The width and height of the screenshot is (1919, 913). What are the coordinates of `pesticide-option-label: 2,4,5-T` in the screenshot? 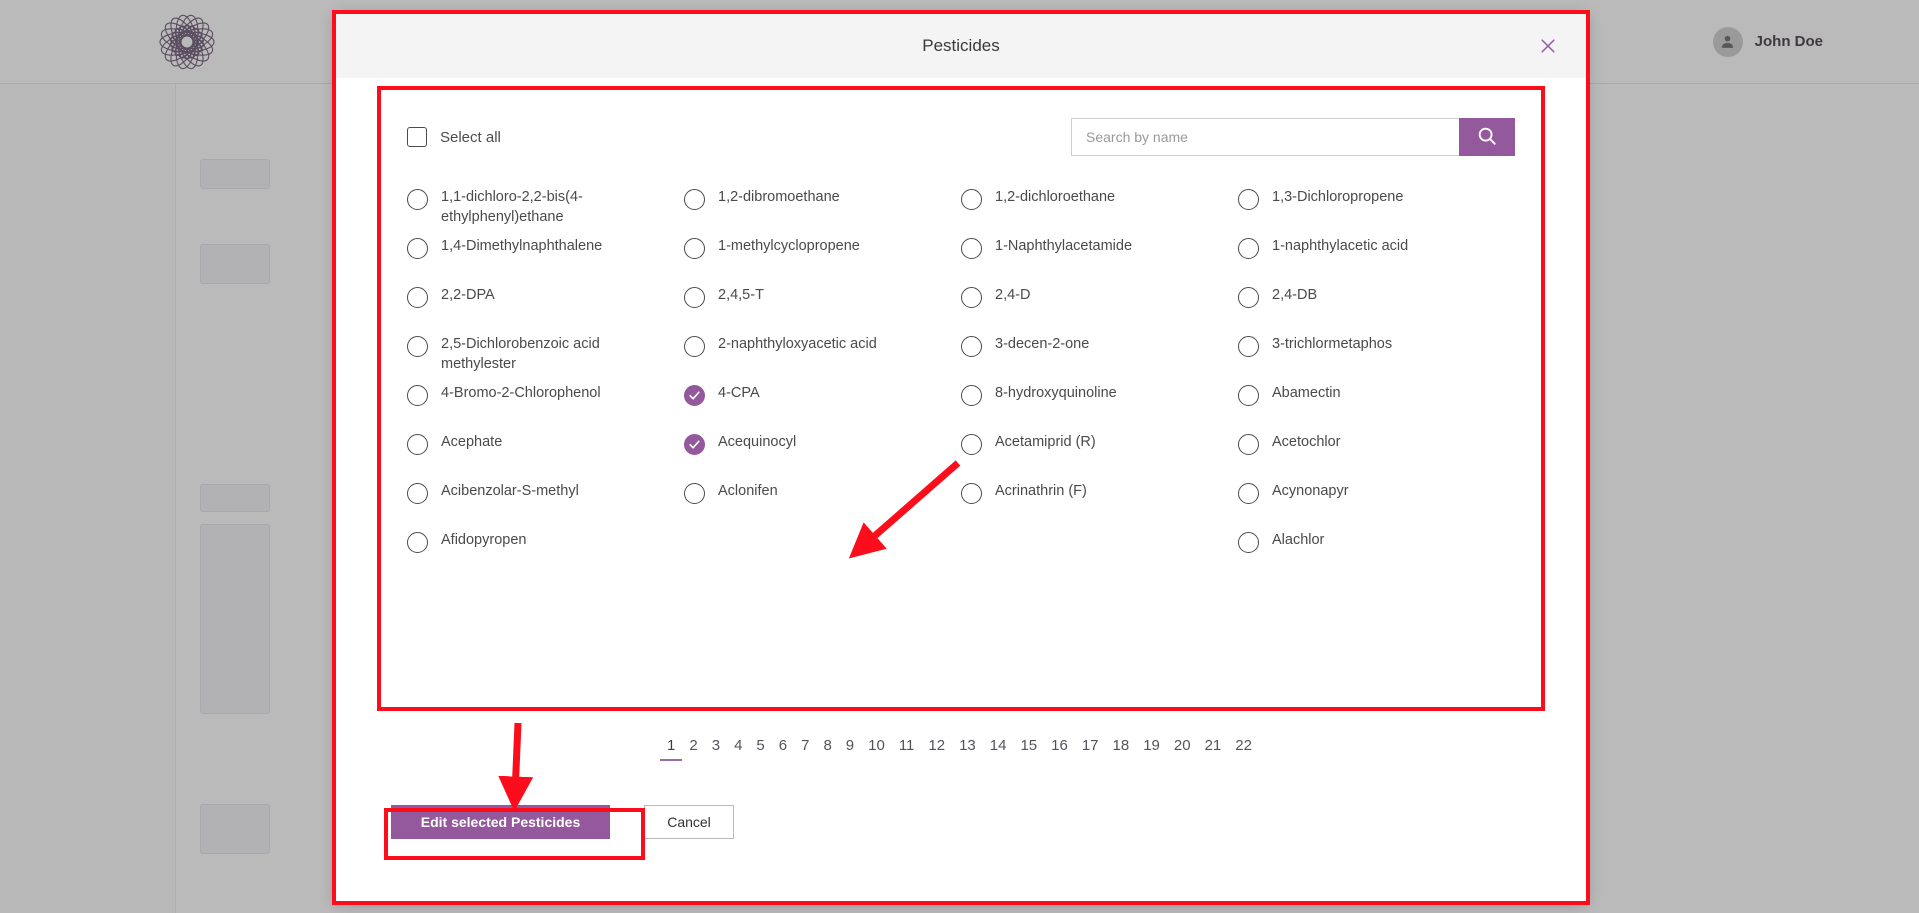 It's located at (741, 295).